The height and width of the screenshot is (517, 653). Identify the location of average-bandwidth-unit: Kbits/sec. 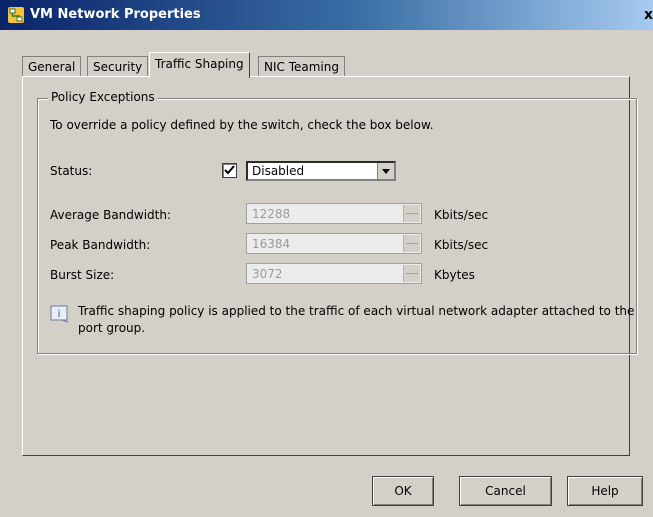
(461, 215).